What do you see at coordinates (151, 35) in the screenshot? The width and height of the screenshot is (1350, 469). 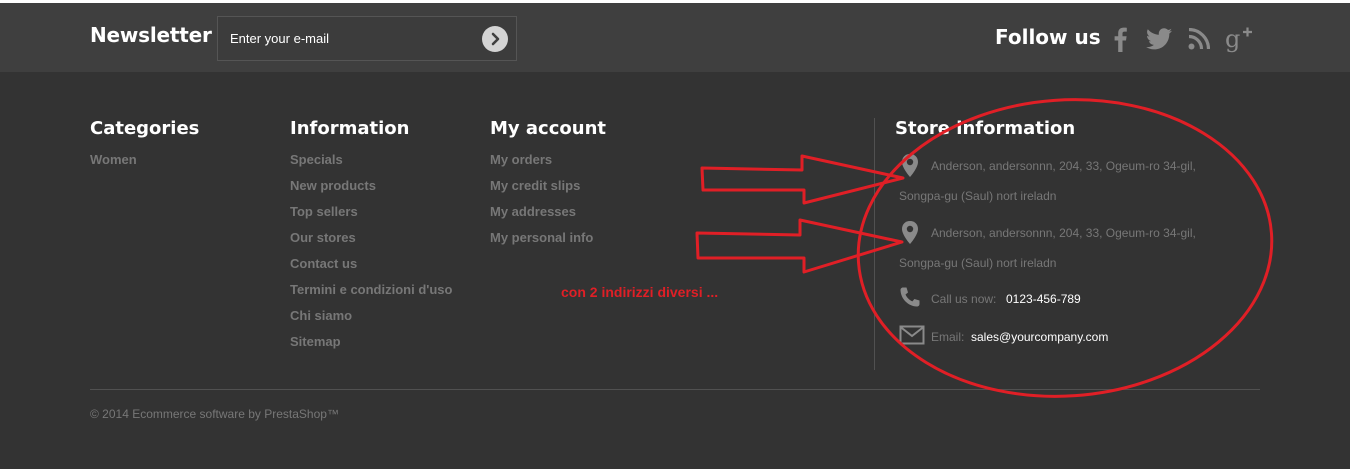 I see `newsletter-title: Newsletter` at bounding box center [151, 35].